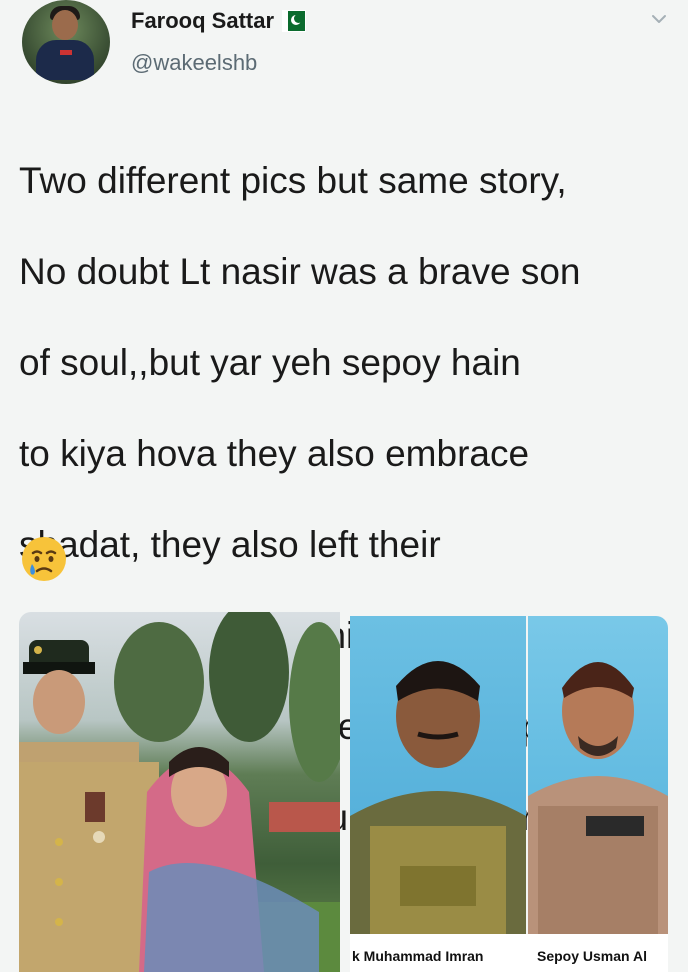  What do you see at coordinates (592, 956) in the screenshot?
I see `caption-sepoy-2: Sepoy Usman Al` at bounding box center [592, 956].